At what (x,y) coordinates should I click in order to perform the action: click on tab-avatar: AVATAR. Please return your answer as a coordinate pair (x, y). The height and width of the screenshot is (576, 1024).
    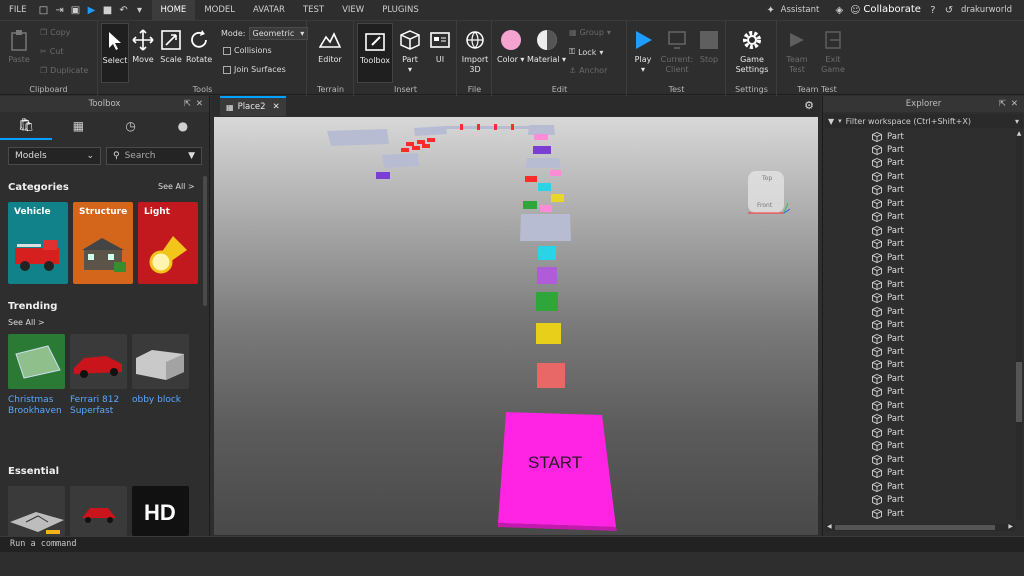
    Looking at the image, I should click on (269, 10).